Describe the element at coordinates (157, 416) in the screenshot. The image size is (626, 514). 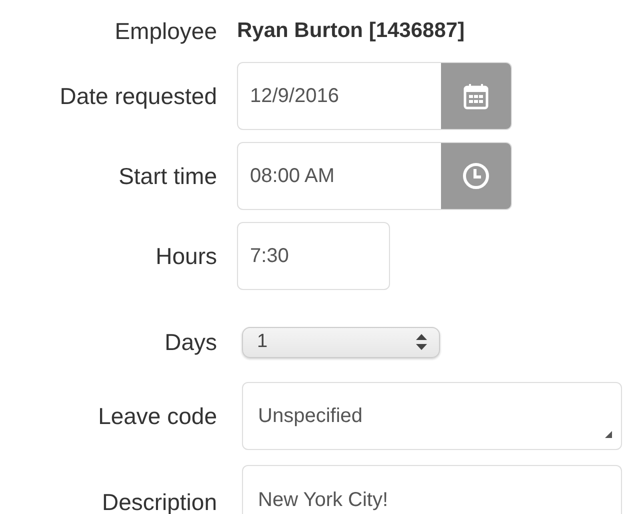
I see `field-label: Leave code` at that location.